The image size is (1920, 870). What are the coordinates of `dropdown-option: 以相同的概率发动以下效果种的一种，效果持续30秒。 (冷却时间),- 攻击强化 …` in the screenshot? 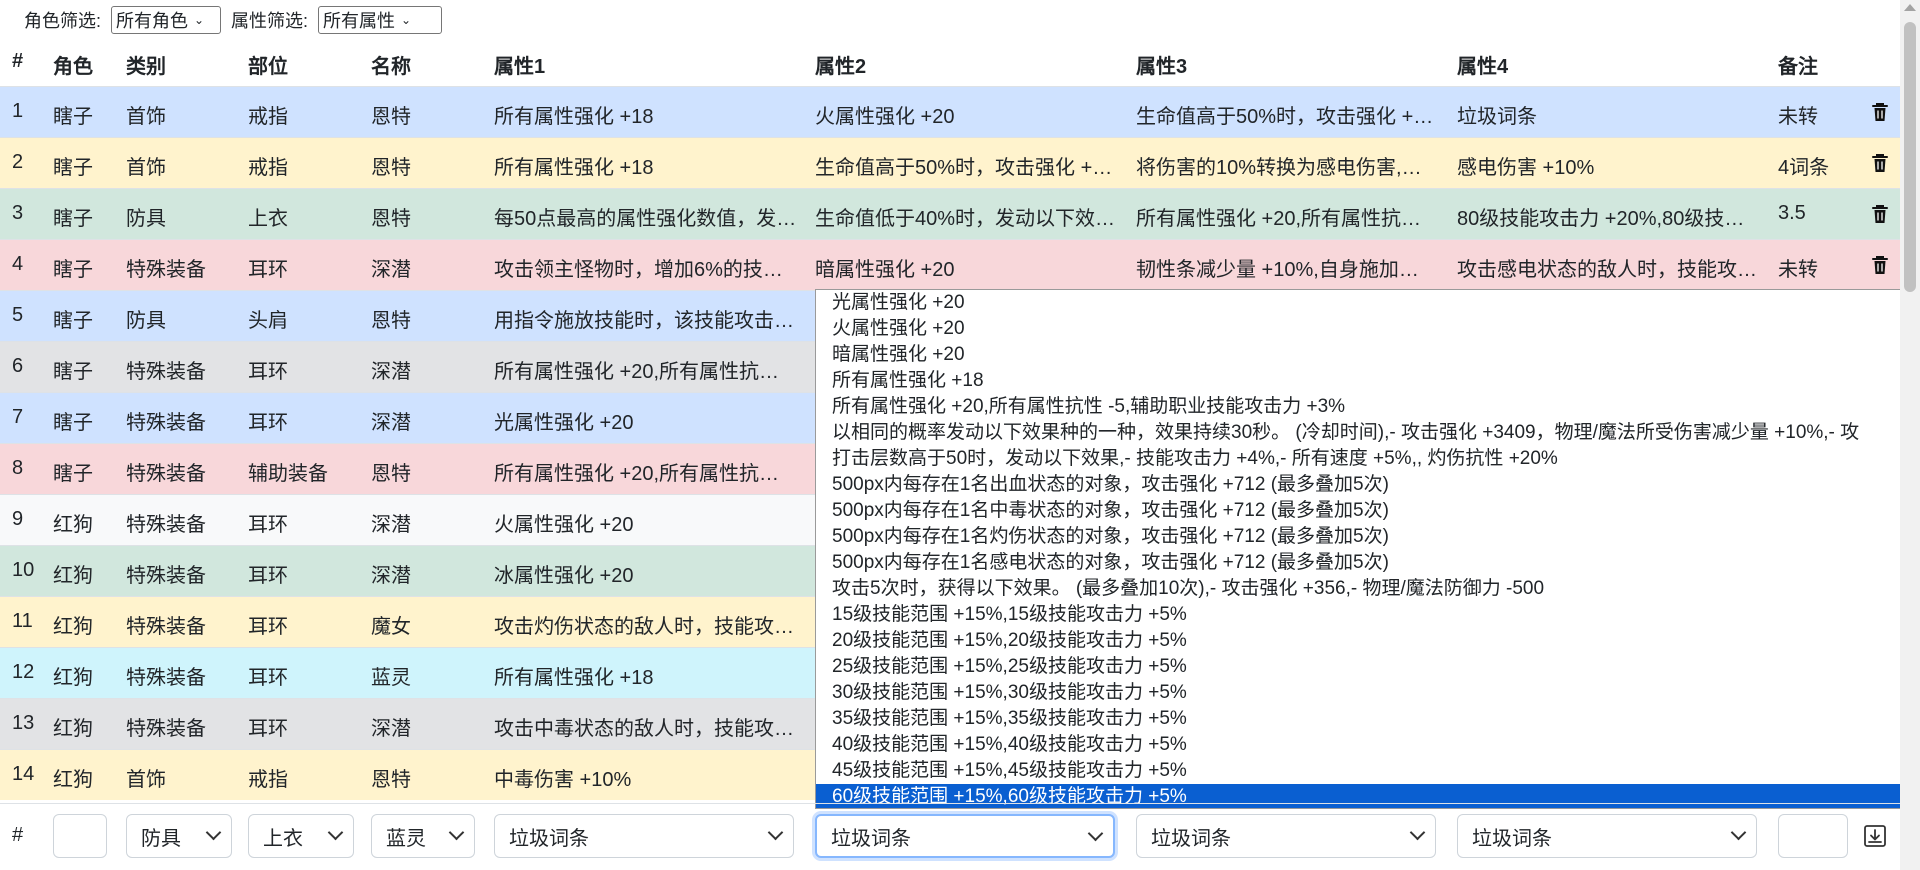 It's located at (1367, 433).